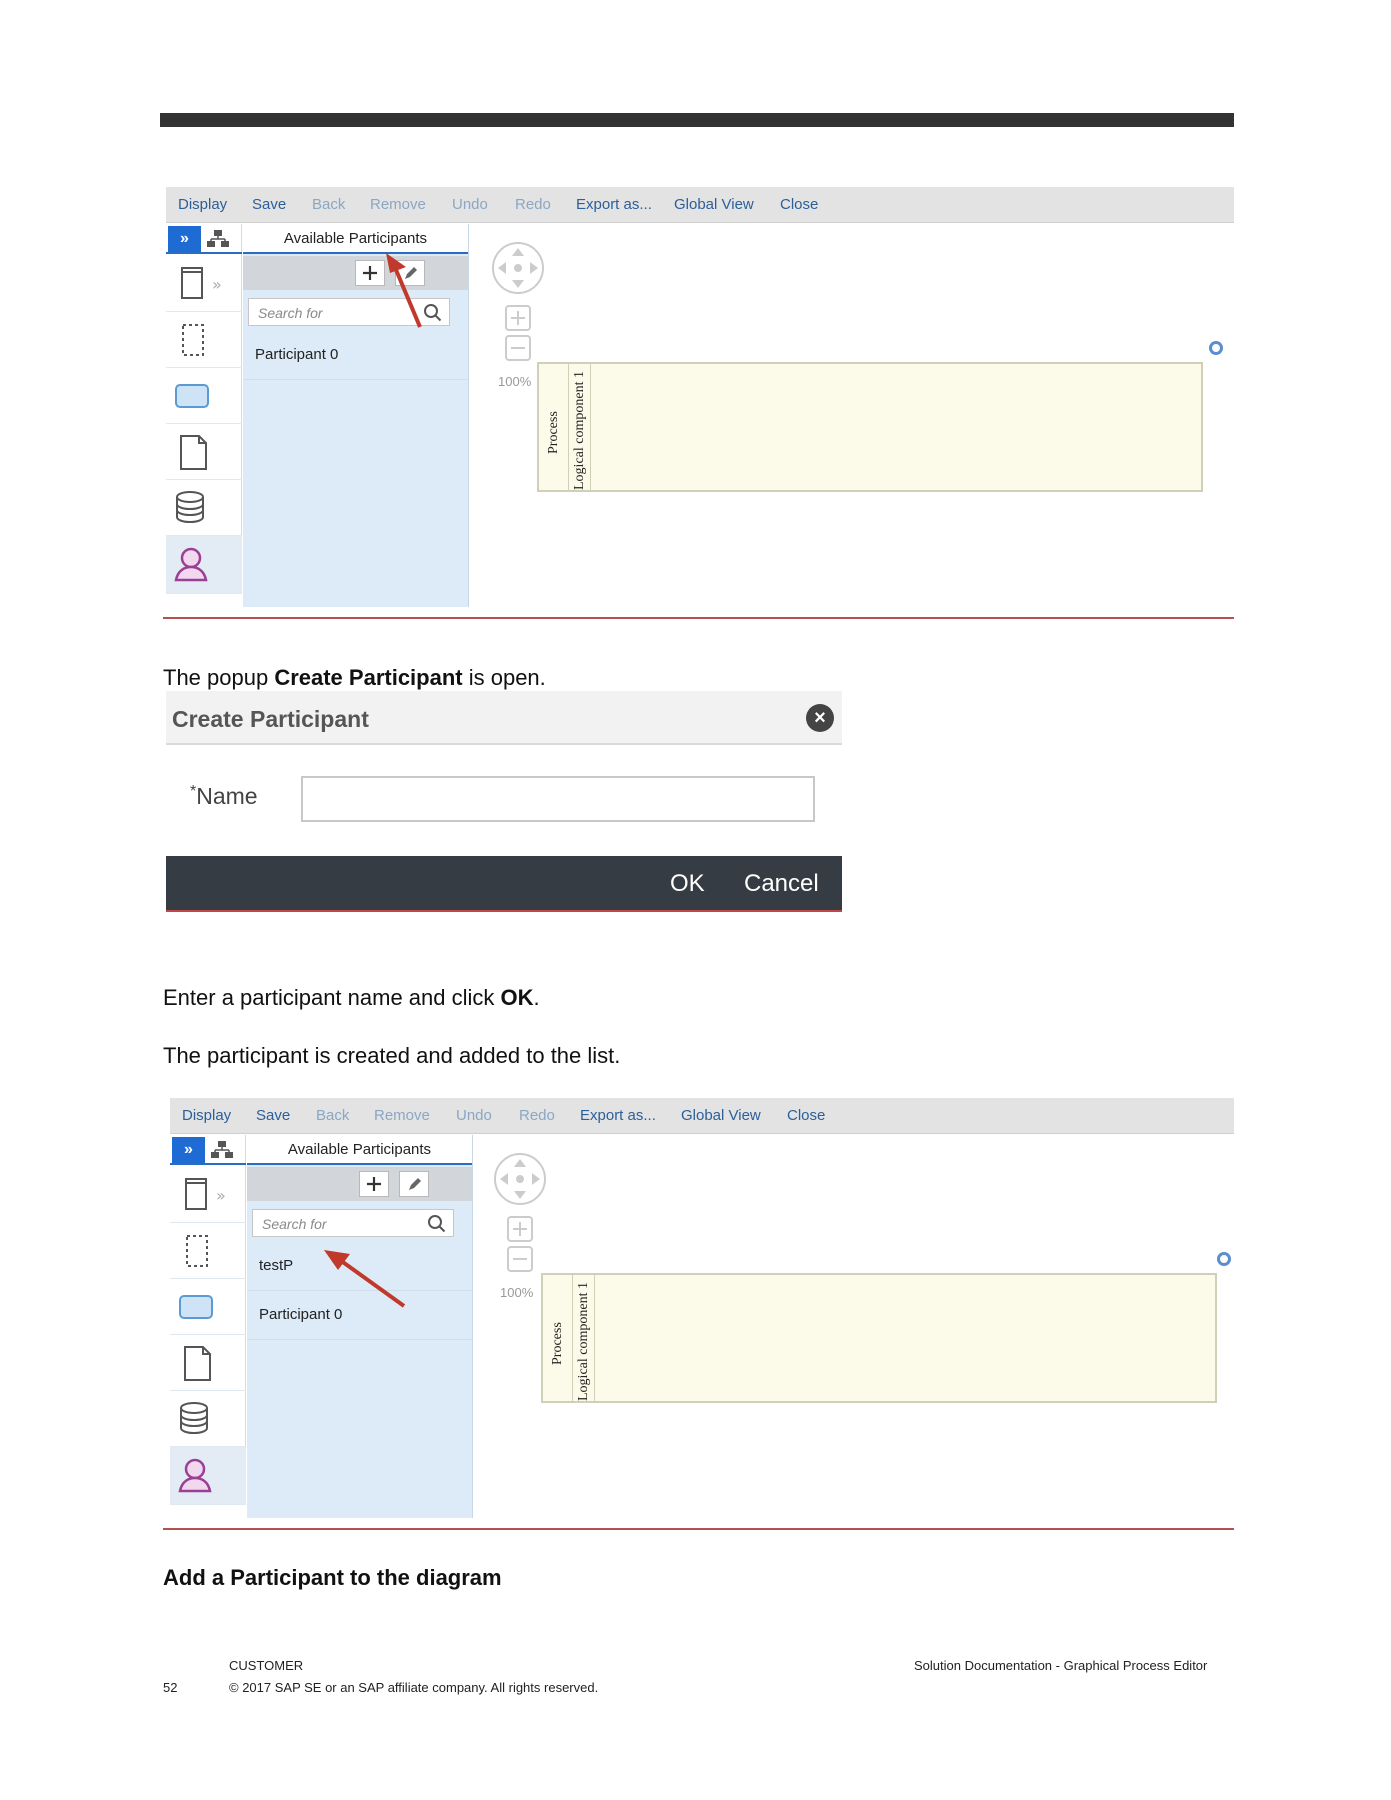  What do you see at coordinates (579, 430) in the screenshot?
I see `lane-title: Logical component 1` at bounding box center [579, 430].